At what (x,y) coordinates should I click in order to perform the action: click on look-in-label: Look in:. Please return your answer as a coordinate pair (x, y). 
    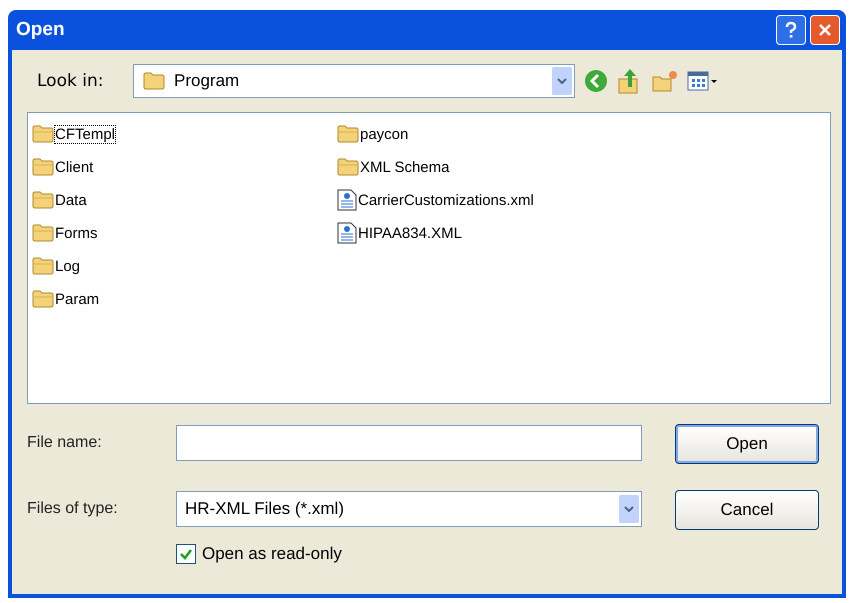
    Looking at the image, I should click on (70, 81).